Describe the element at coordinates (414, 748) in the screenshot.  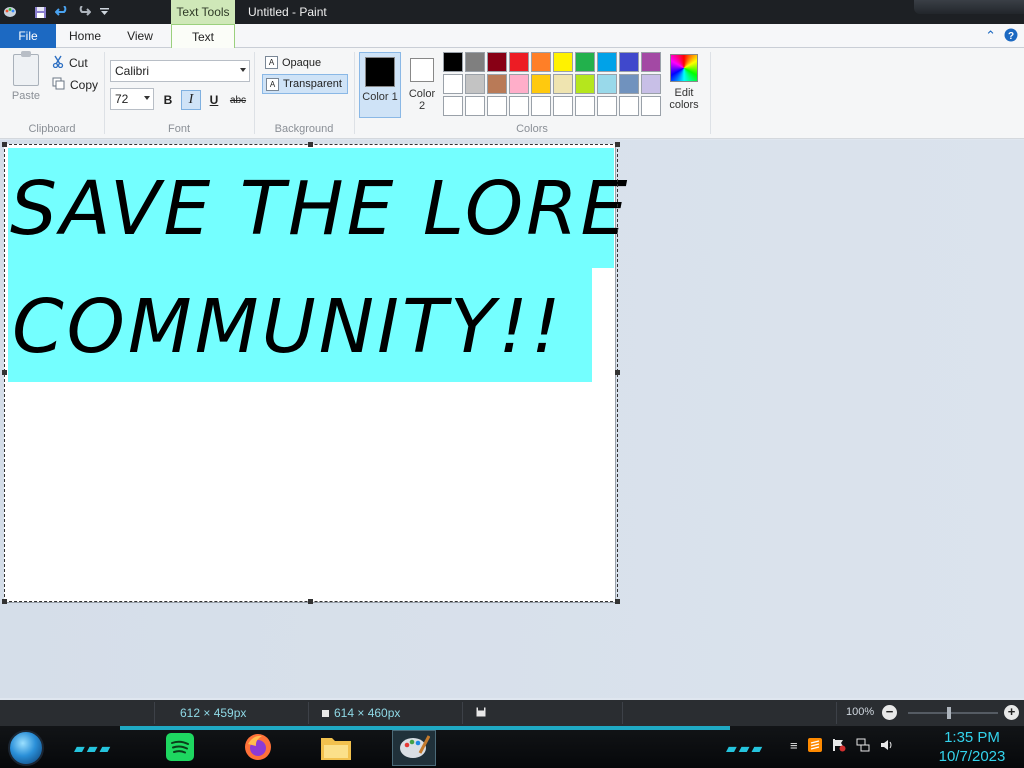
I see `paint-app-button` at that location.